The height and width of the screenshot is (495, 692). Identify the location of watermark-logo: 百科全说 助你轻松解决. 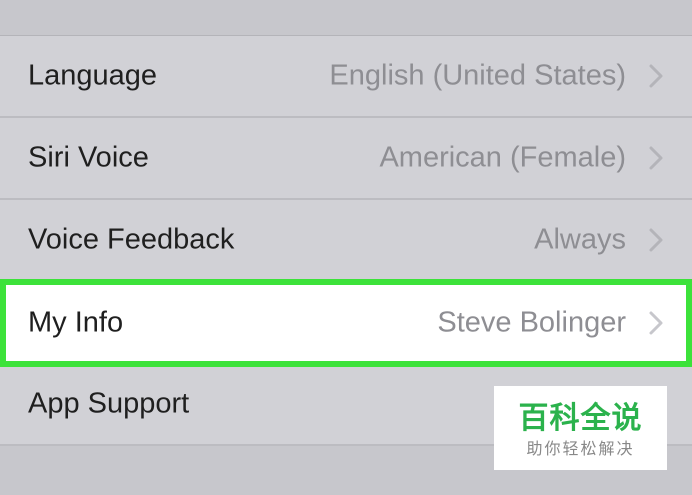
(580, 428).